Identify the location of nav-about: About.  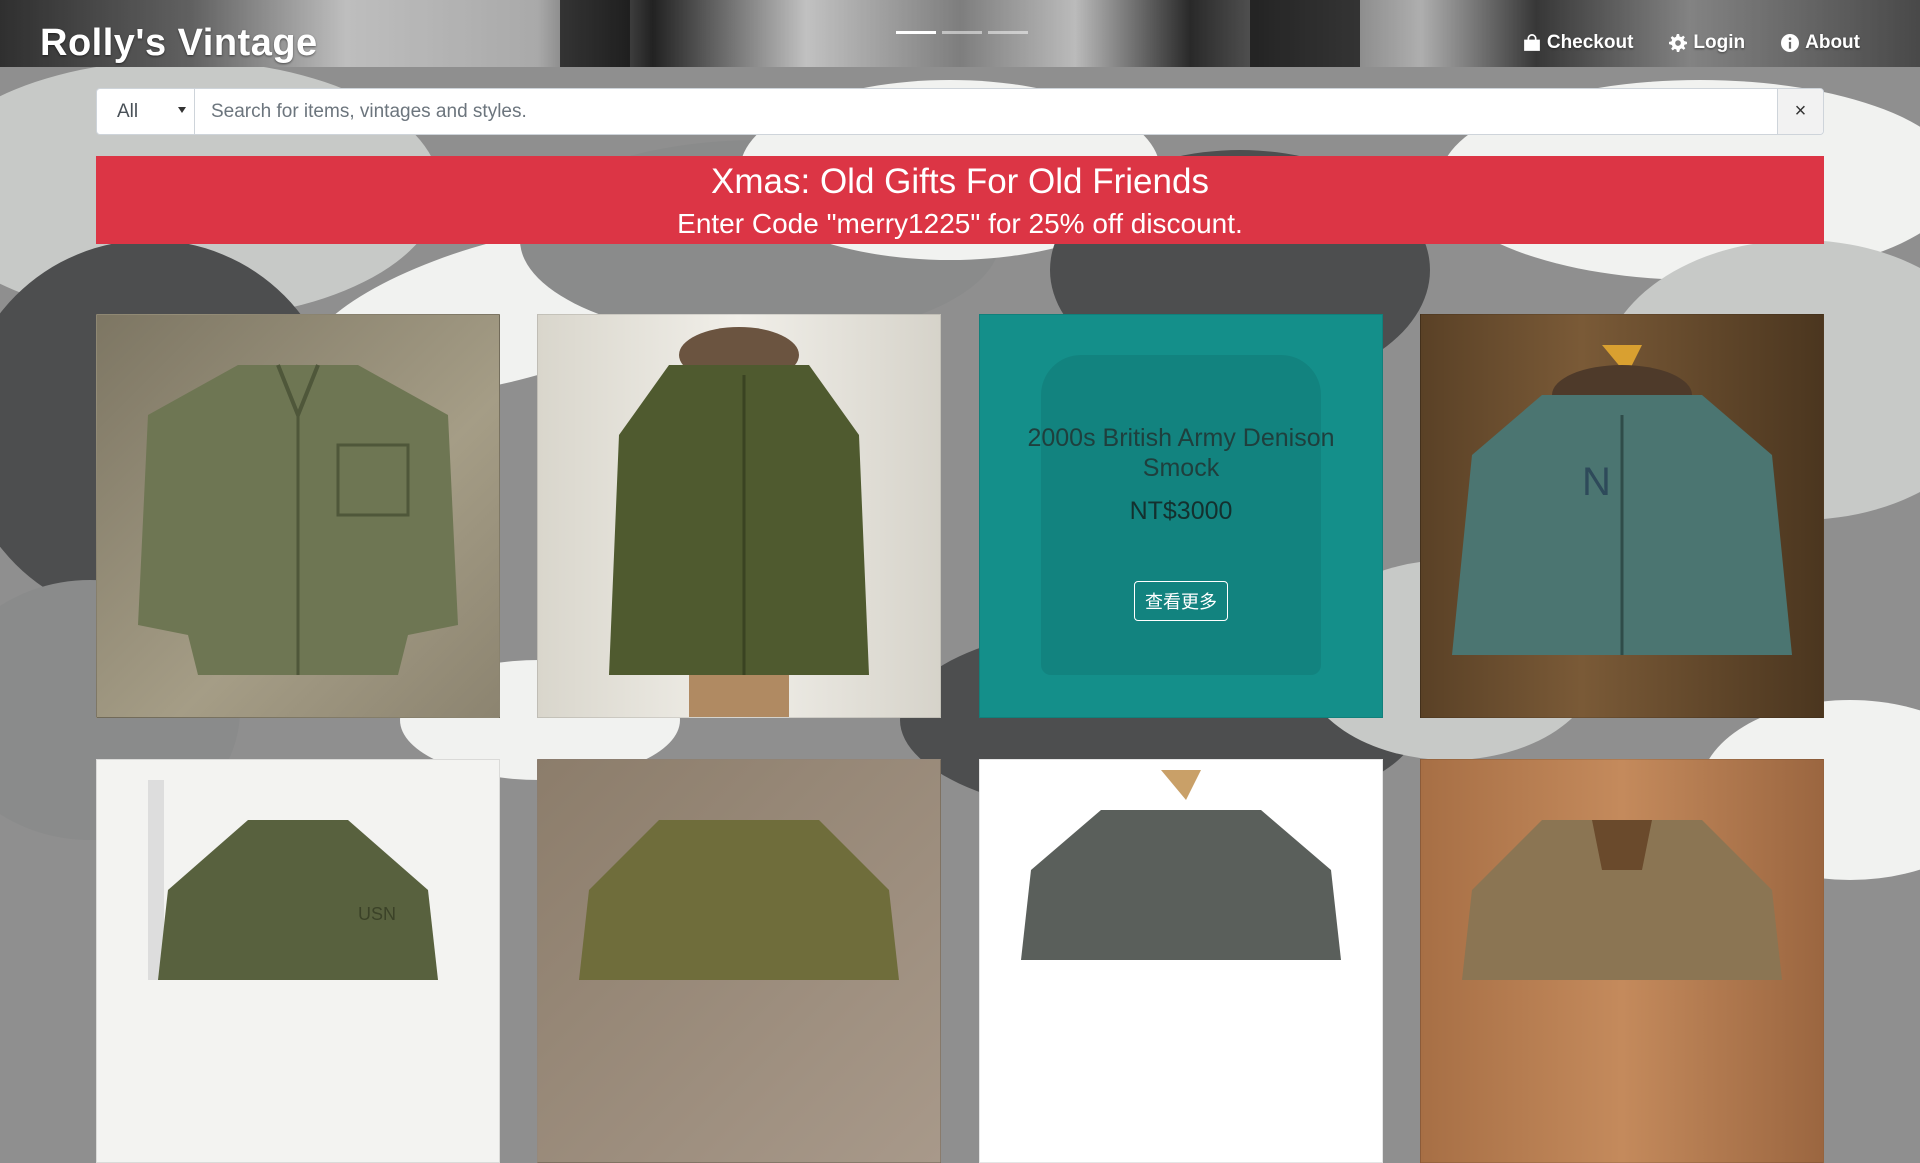
(1820, 43).